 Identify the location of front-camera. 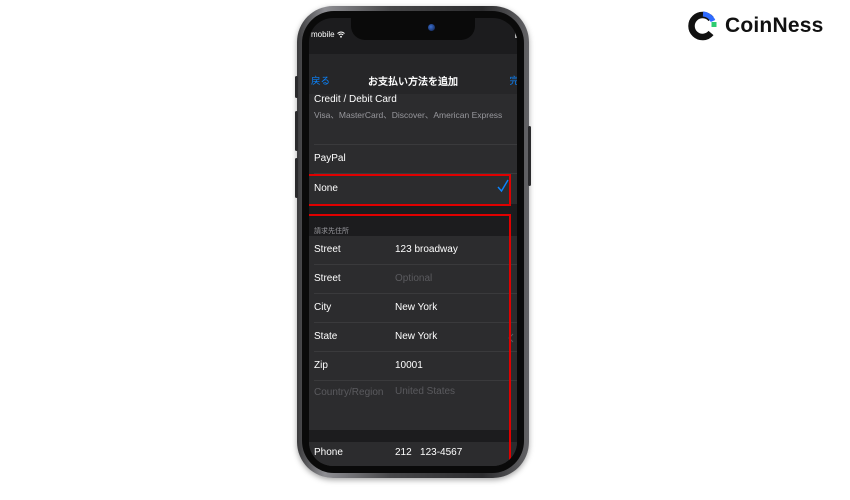
(431, 27).